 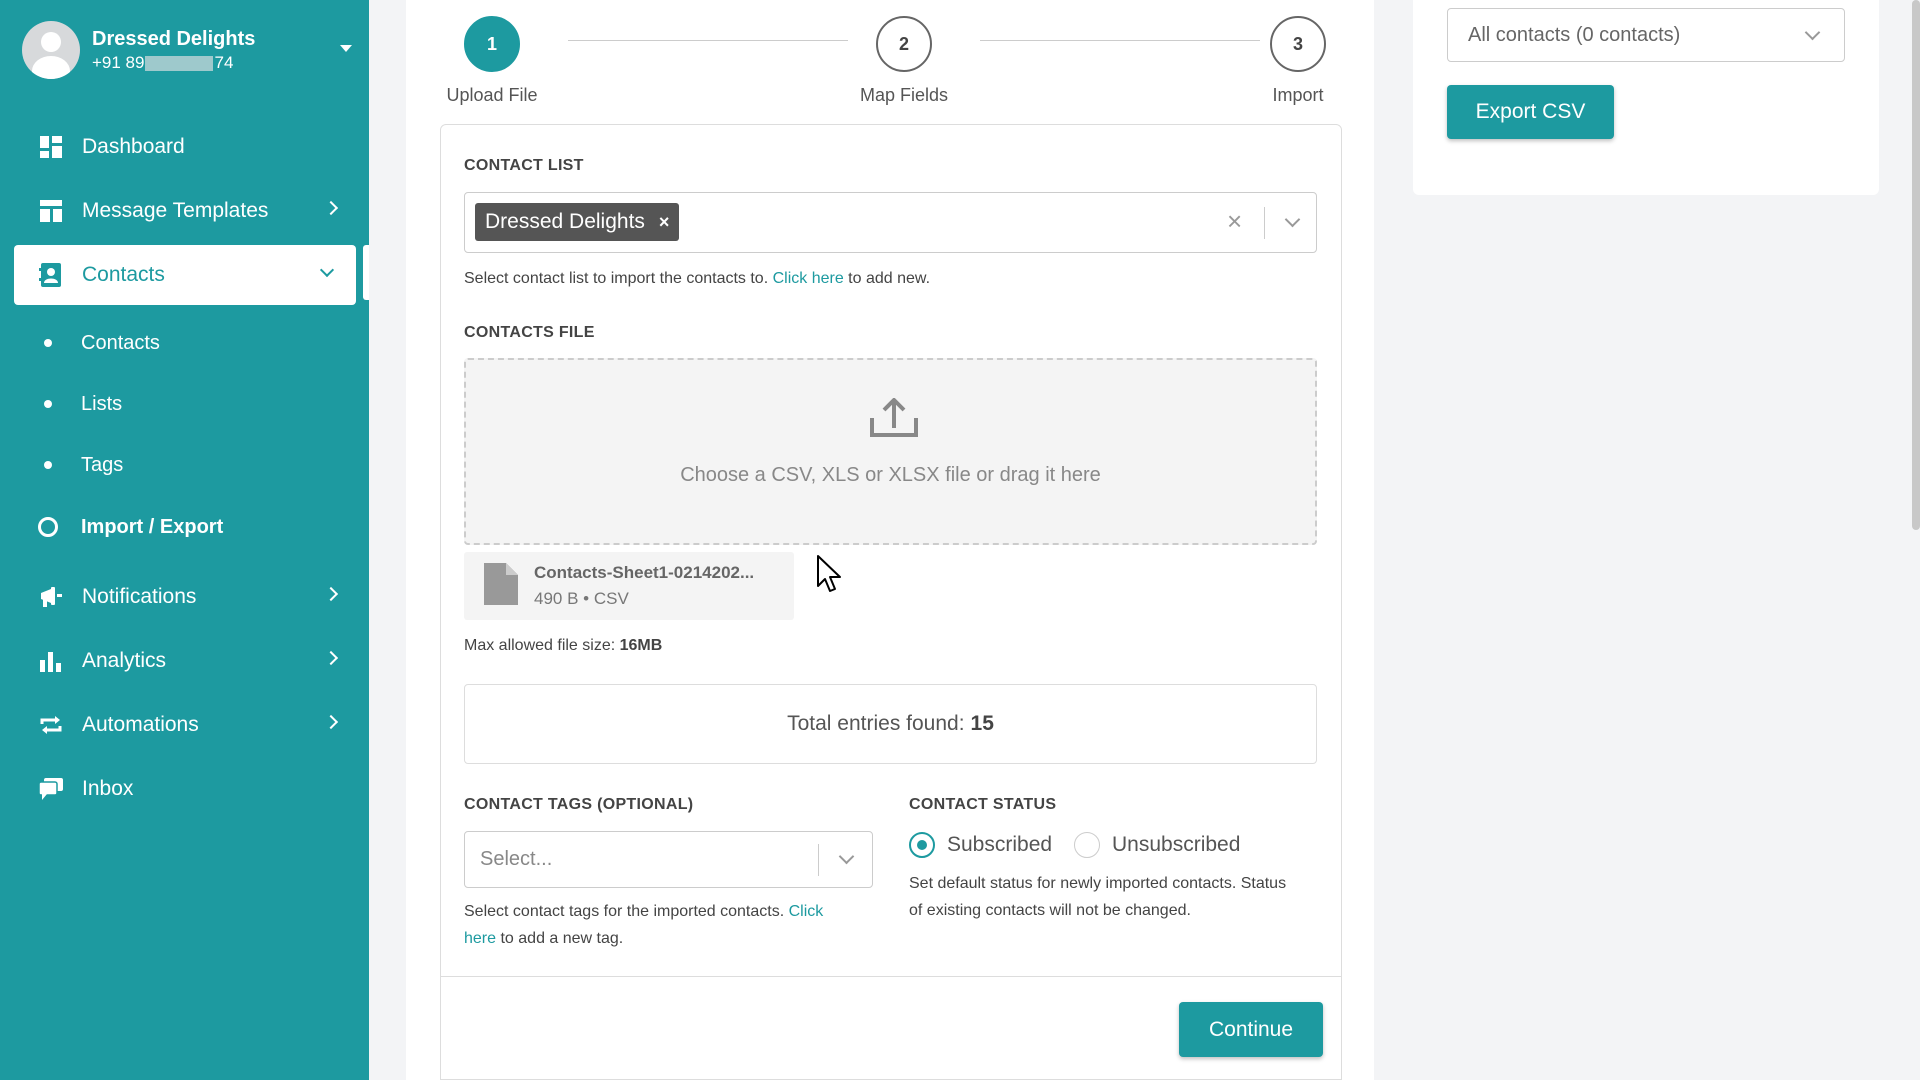 What do you see at coordinates (806, 911) in the screenshot?
I see `add-tag-link: Click` at bounding box center [806, 911].